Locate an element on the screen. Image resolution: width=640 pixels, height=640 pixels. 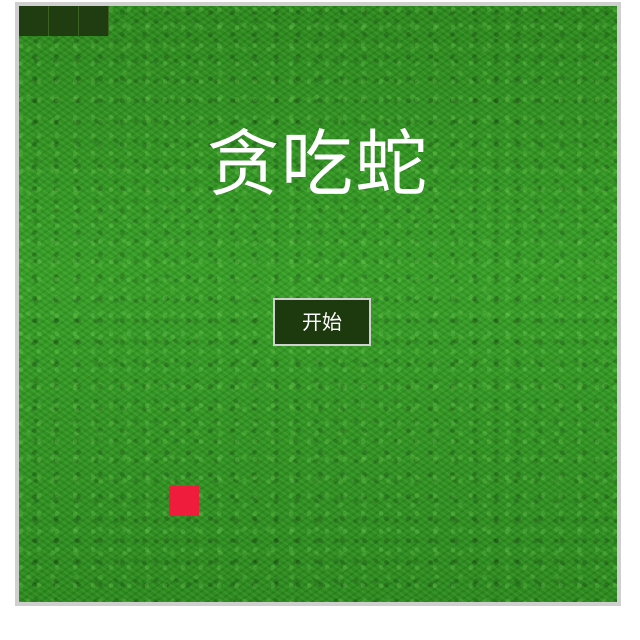
snake is located at coordinates (64, 21).